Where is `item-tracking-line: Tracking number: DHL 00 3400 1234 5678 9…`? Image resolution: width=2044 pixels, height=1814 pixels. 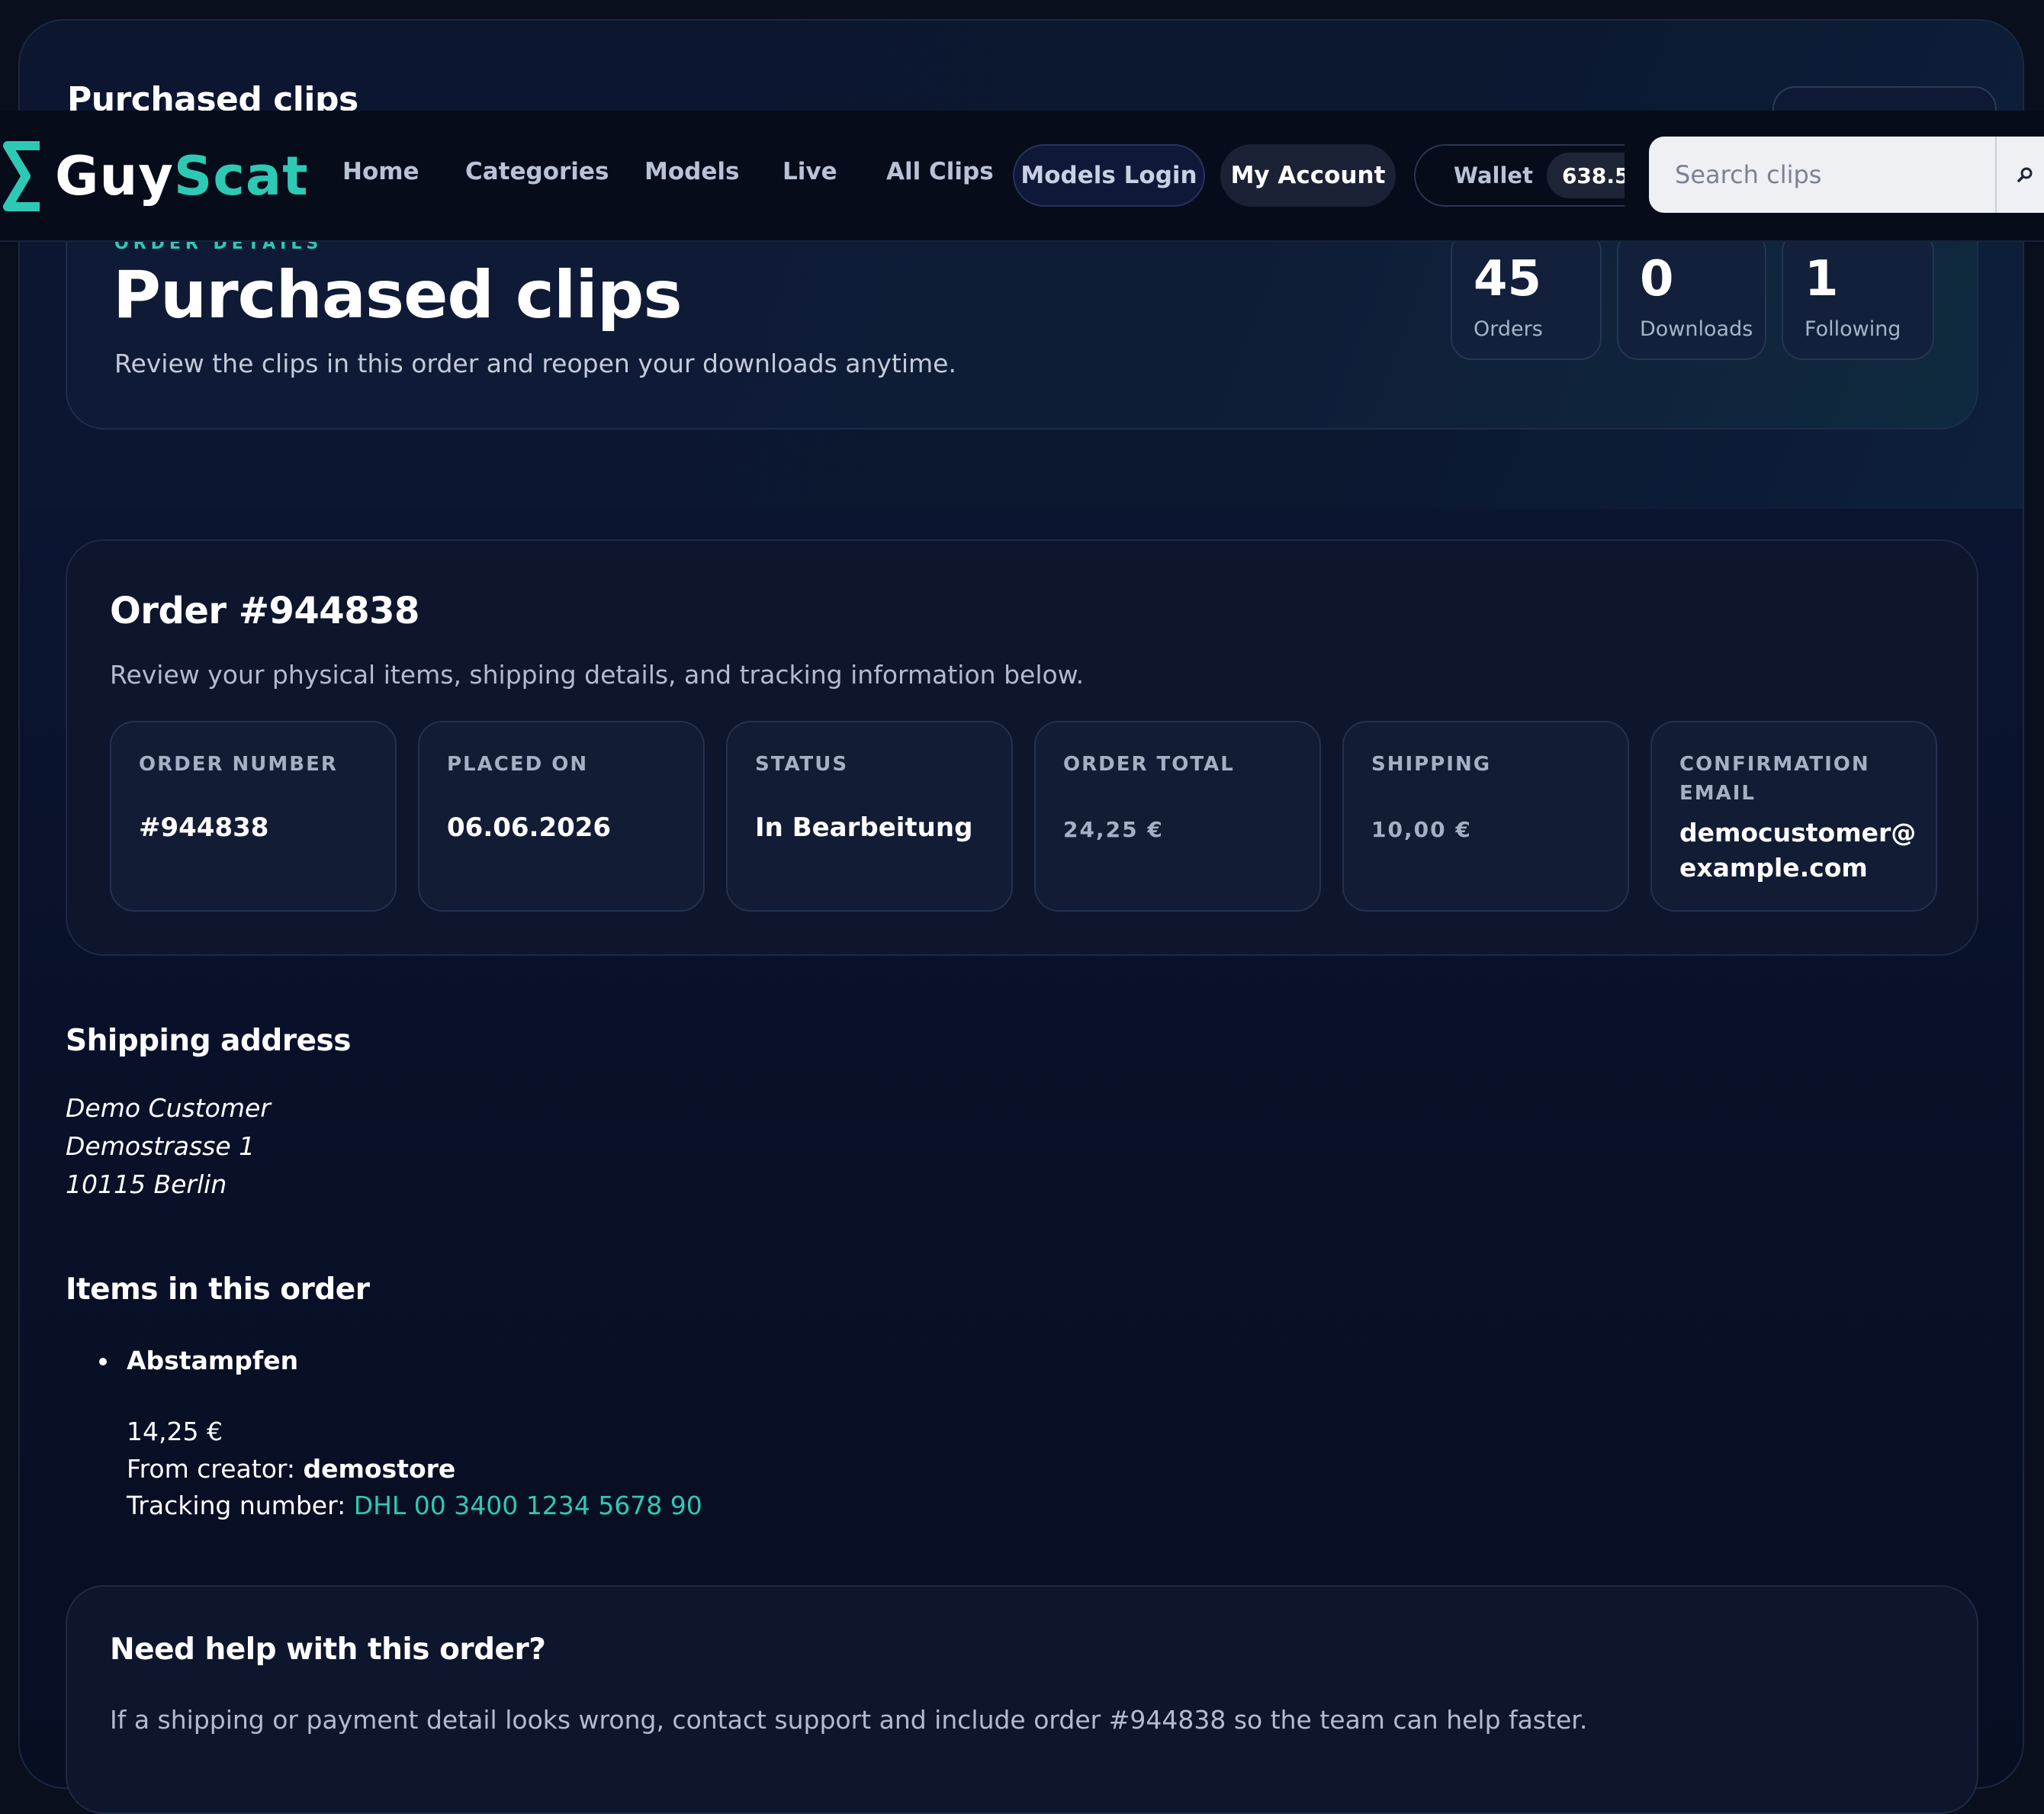
item-tracking-line: Tracking number: DHL 00 3400 1234 5678 9… is located at coordinates (415, 1505).